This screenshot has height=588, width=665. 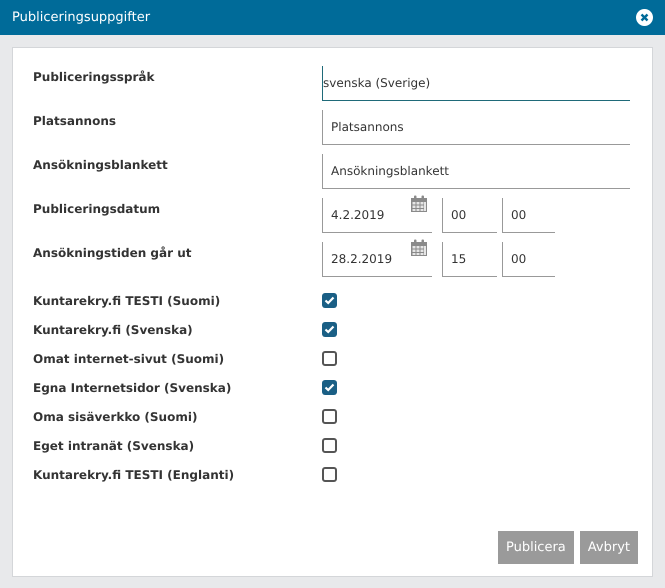 I want to click on hour-field: 15, so click(x=469, y=259).